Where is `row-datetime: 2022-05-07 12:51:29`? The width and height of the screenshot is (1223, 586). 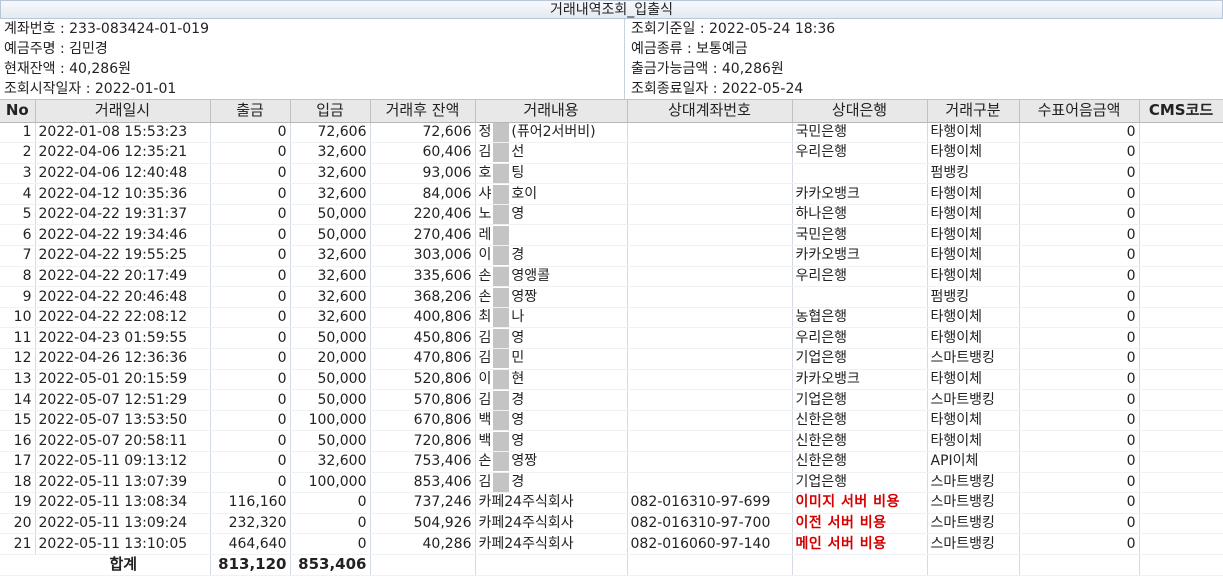
row-datetime: 2022-05-07 12:51:29 is located at coordinates (123, 400).